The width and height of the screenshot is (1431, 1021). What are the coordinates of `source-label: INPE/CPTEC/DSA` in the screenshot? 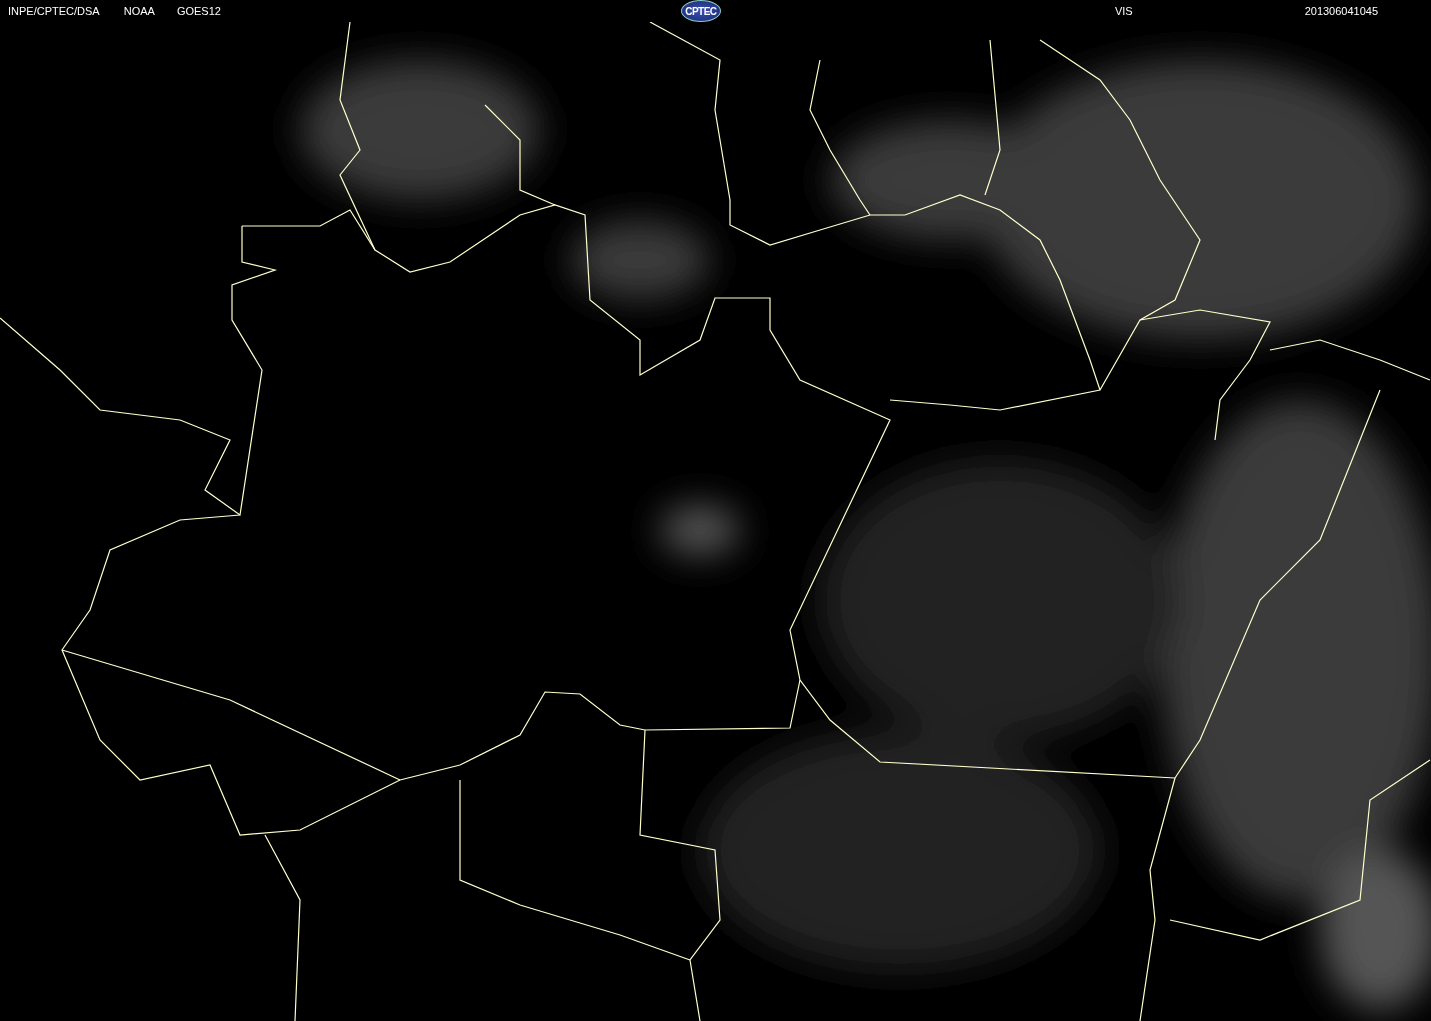 It's located at (54, 11).